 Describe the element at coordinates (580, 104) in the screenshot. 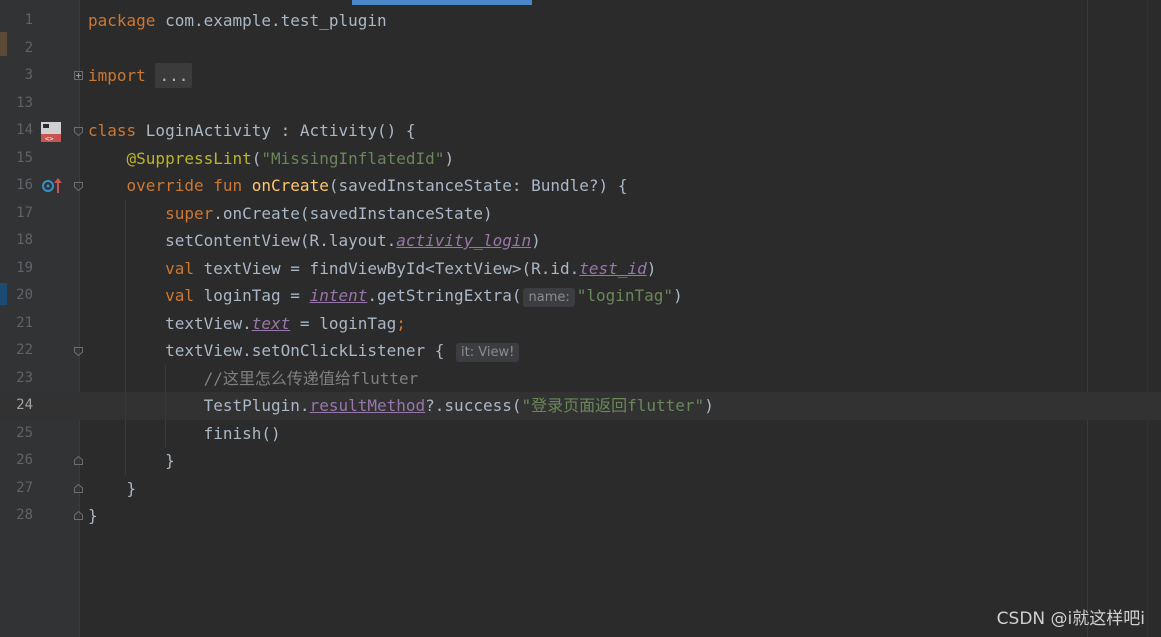

I see `code-line: 13` at that location.